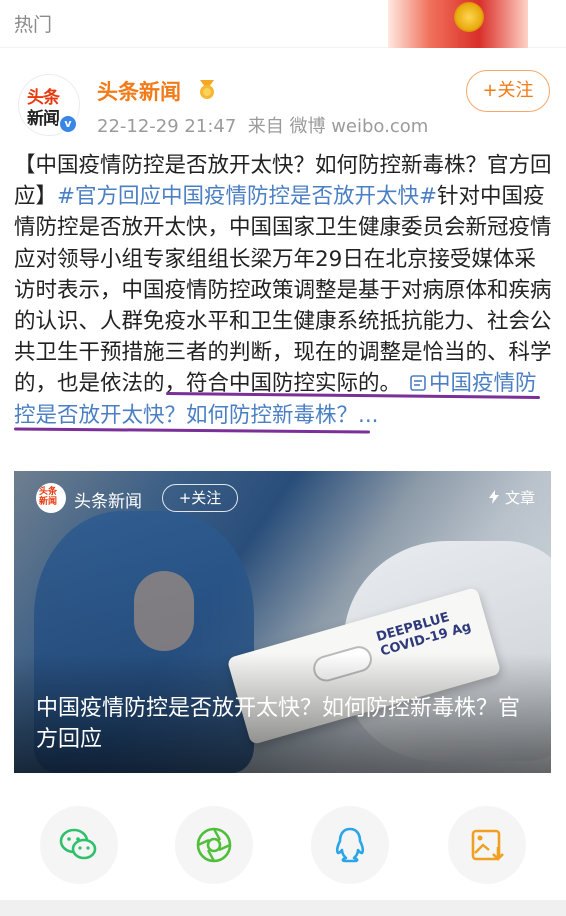 The height and width of the screenshot is (916, 566). Describe the element at coordinates (43, 119) in the screenshot. I see `avatar-logo-line2: 新闻` at that location.